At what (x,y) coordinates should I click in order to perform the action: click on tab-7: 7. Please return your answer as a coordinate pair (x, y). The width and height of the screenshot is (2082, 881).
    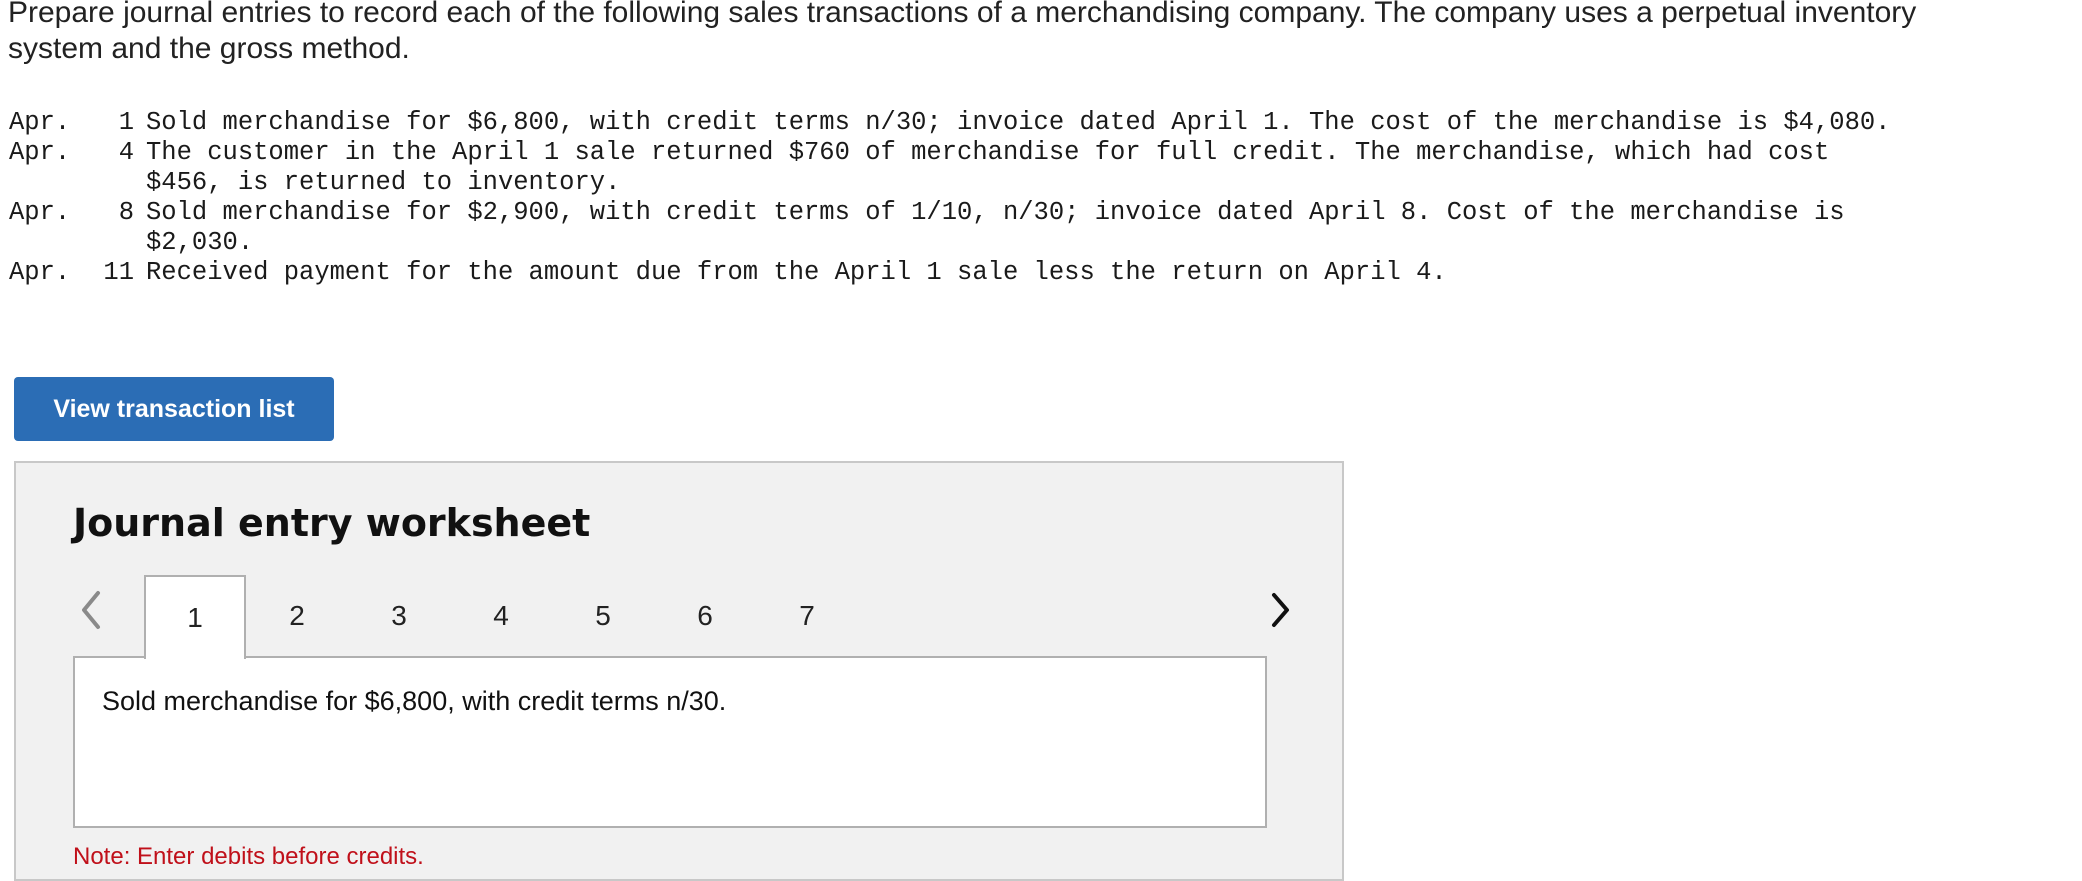
    Looking at the image, I should click on (807, 616).